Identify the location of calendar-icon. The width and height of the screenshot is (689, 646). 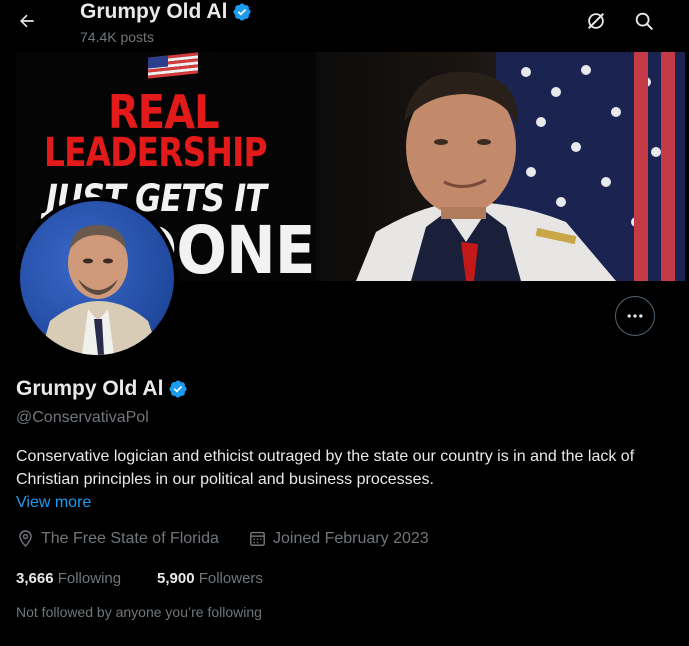
(257, 538).